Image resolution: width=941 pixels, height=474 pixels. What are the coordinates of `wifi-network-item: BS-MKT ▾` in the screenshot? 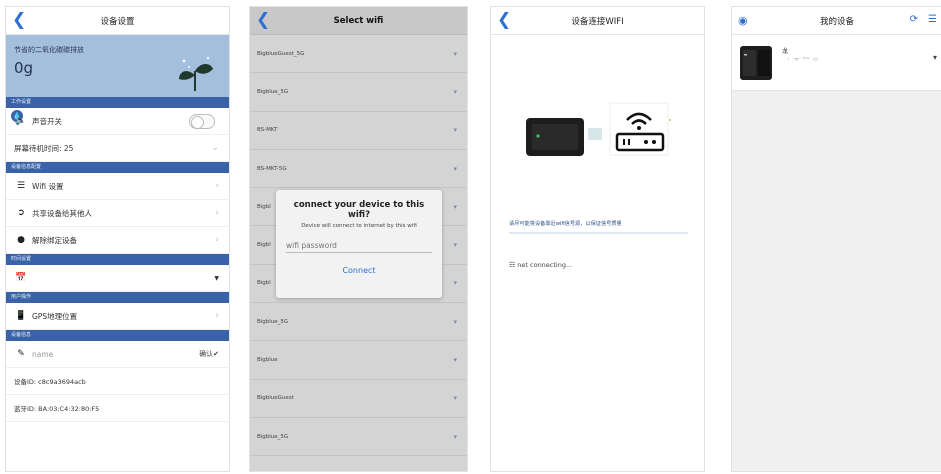 It's located at (358, 131).